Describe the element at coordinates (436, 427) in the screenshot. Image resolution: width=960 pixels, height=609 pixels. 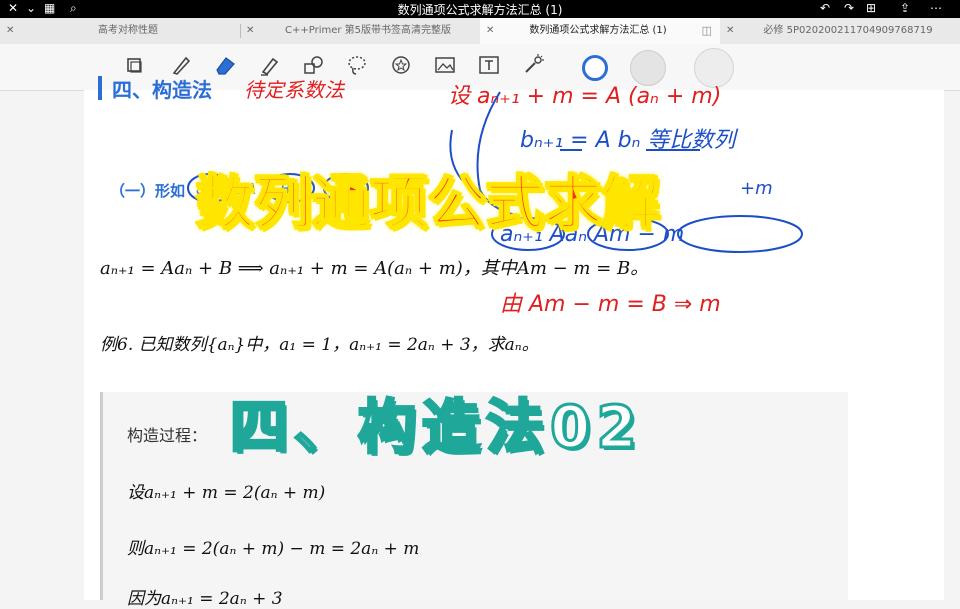
I see `overlay-subtitle: 四、构造法02` at that location.